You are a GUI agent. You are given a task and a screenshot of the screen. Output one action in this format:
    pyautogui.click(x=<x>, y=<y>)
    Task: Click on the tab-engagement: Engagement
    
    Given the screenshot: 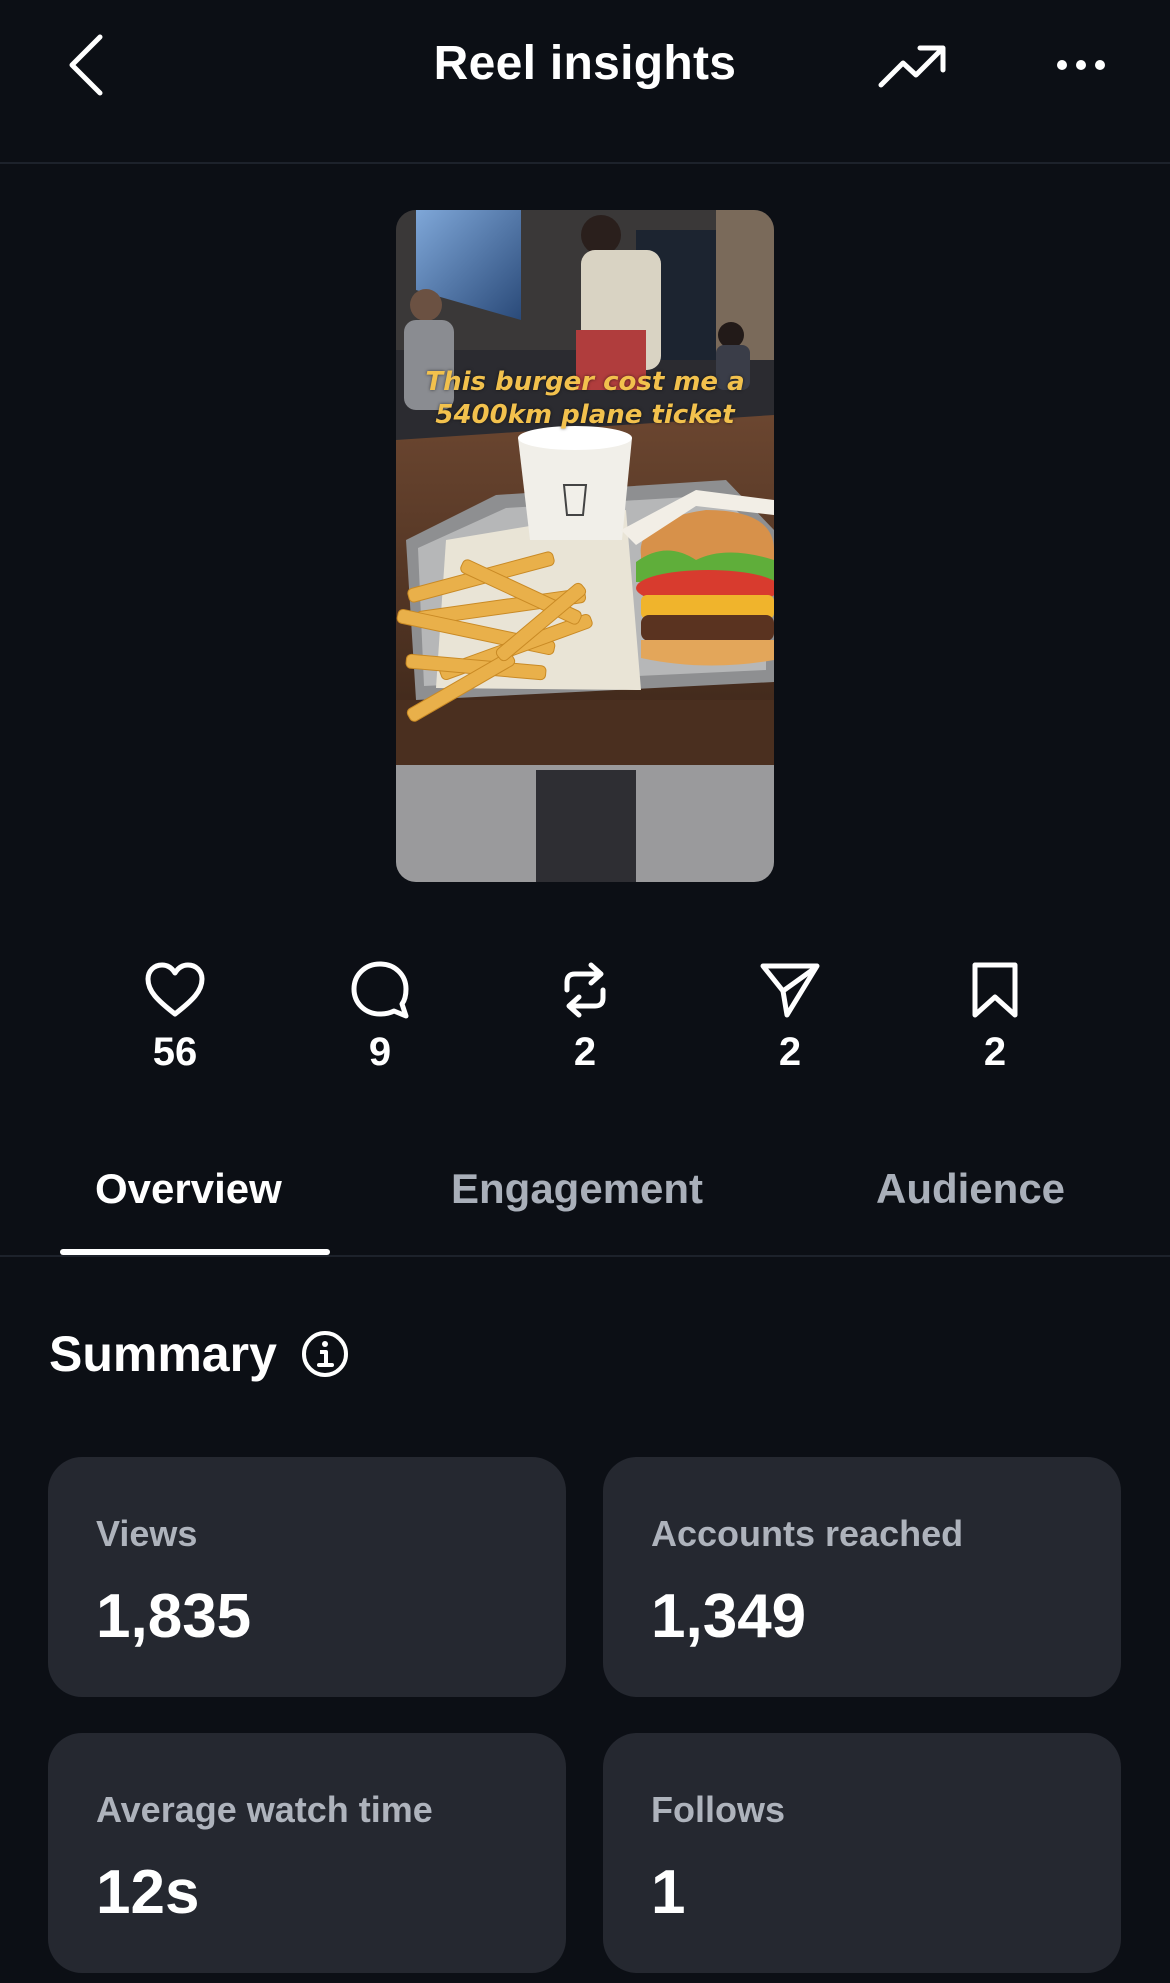 What is the action you would take?
    pyautogui.click(x=577, y=1189)
    